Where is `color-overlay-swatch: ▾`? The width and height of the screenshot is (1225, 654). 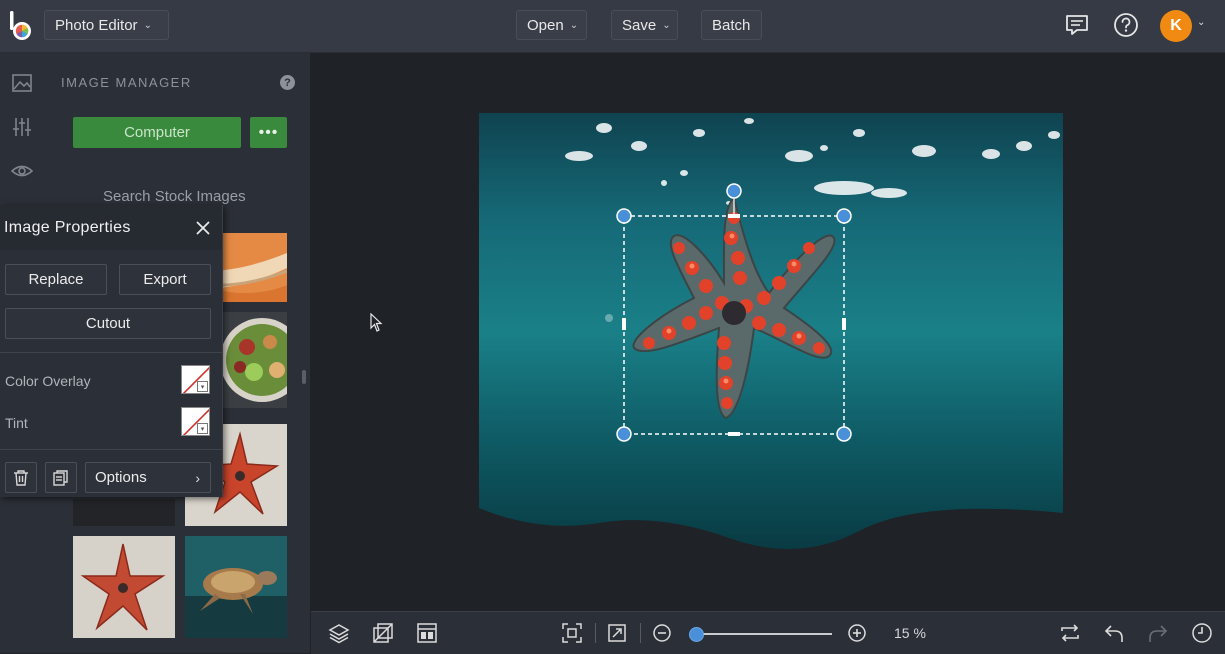 color-overlay-swatch: ▾ is located at coordinates (195, 379).